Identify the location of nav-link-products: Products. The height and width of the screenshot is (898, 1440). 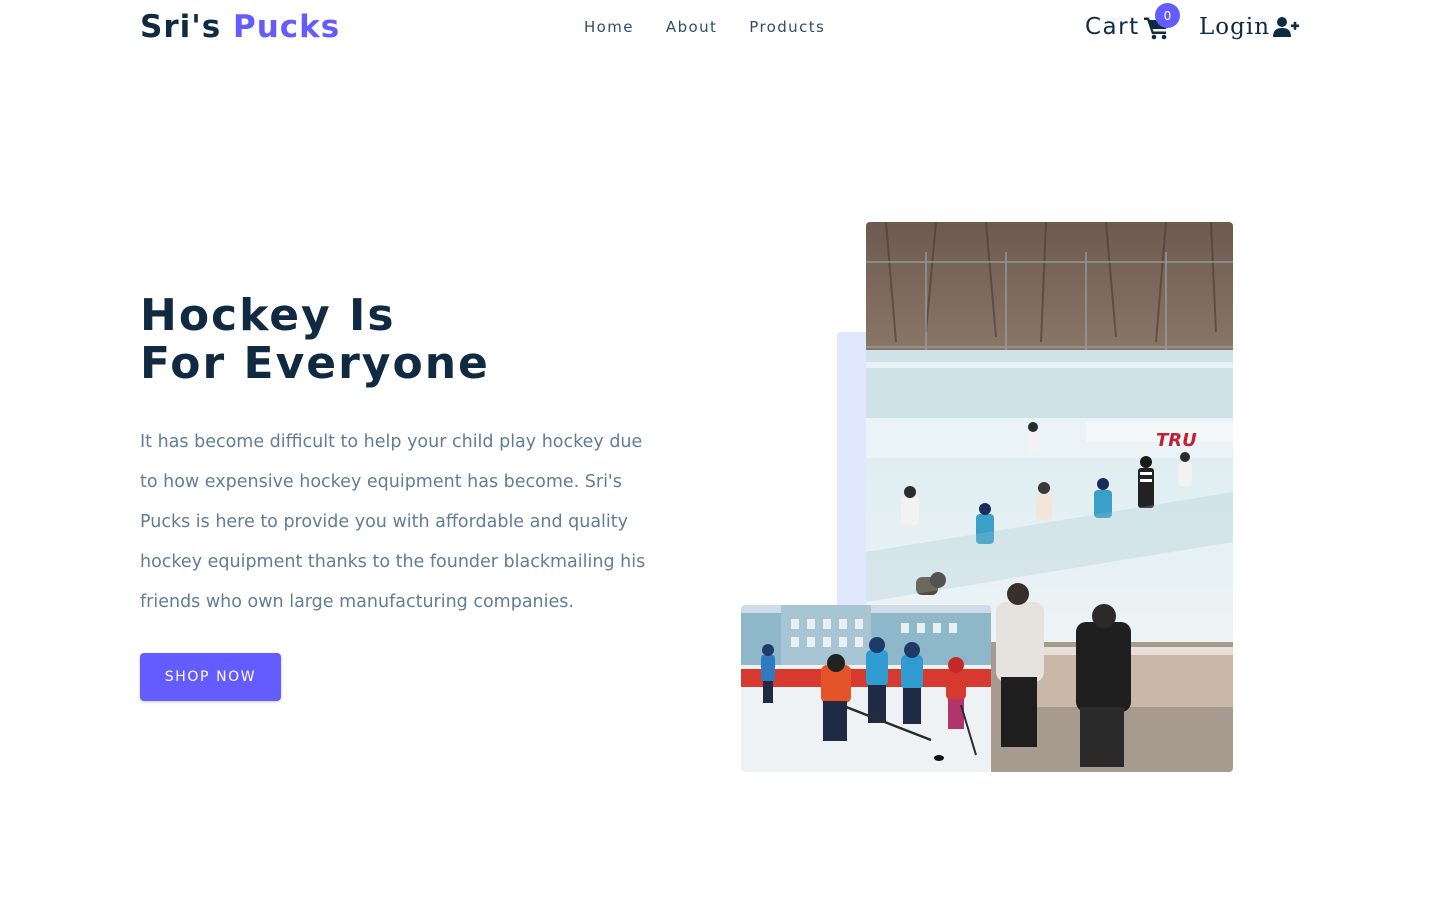
(787, 27).